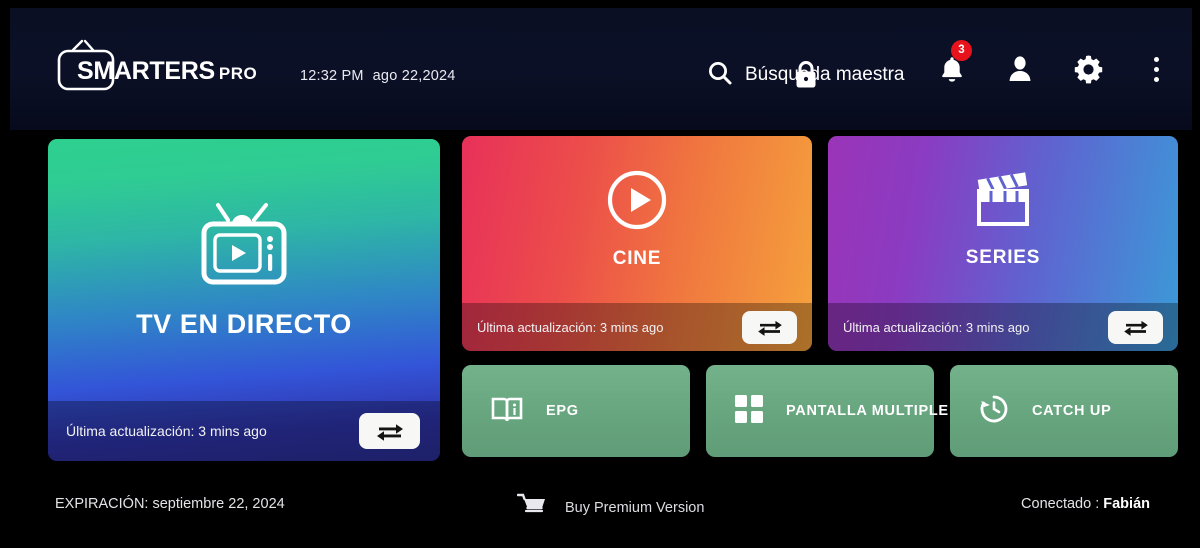 The width and height of the screenshot is (1200, 548). Describe the element at coordinates (244, 246) in the screenshot. I see `retro-tv-icon` at that location.